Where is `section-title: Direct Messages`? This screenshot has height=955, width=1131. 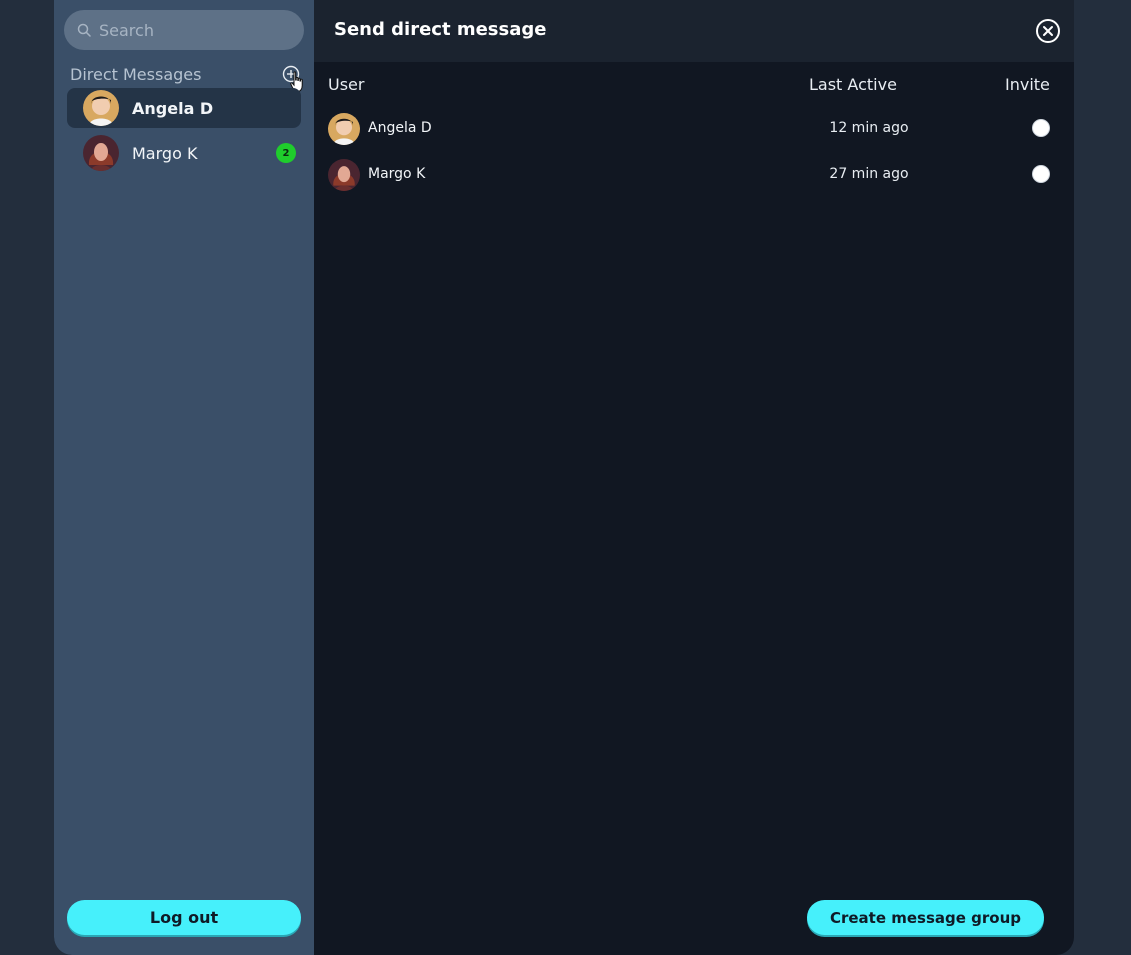
section-title: Direct Messages is located at coordinates (136, 74).